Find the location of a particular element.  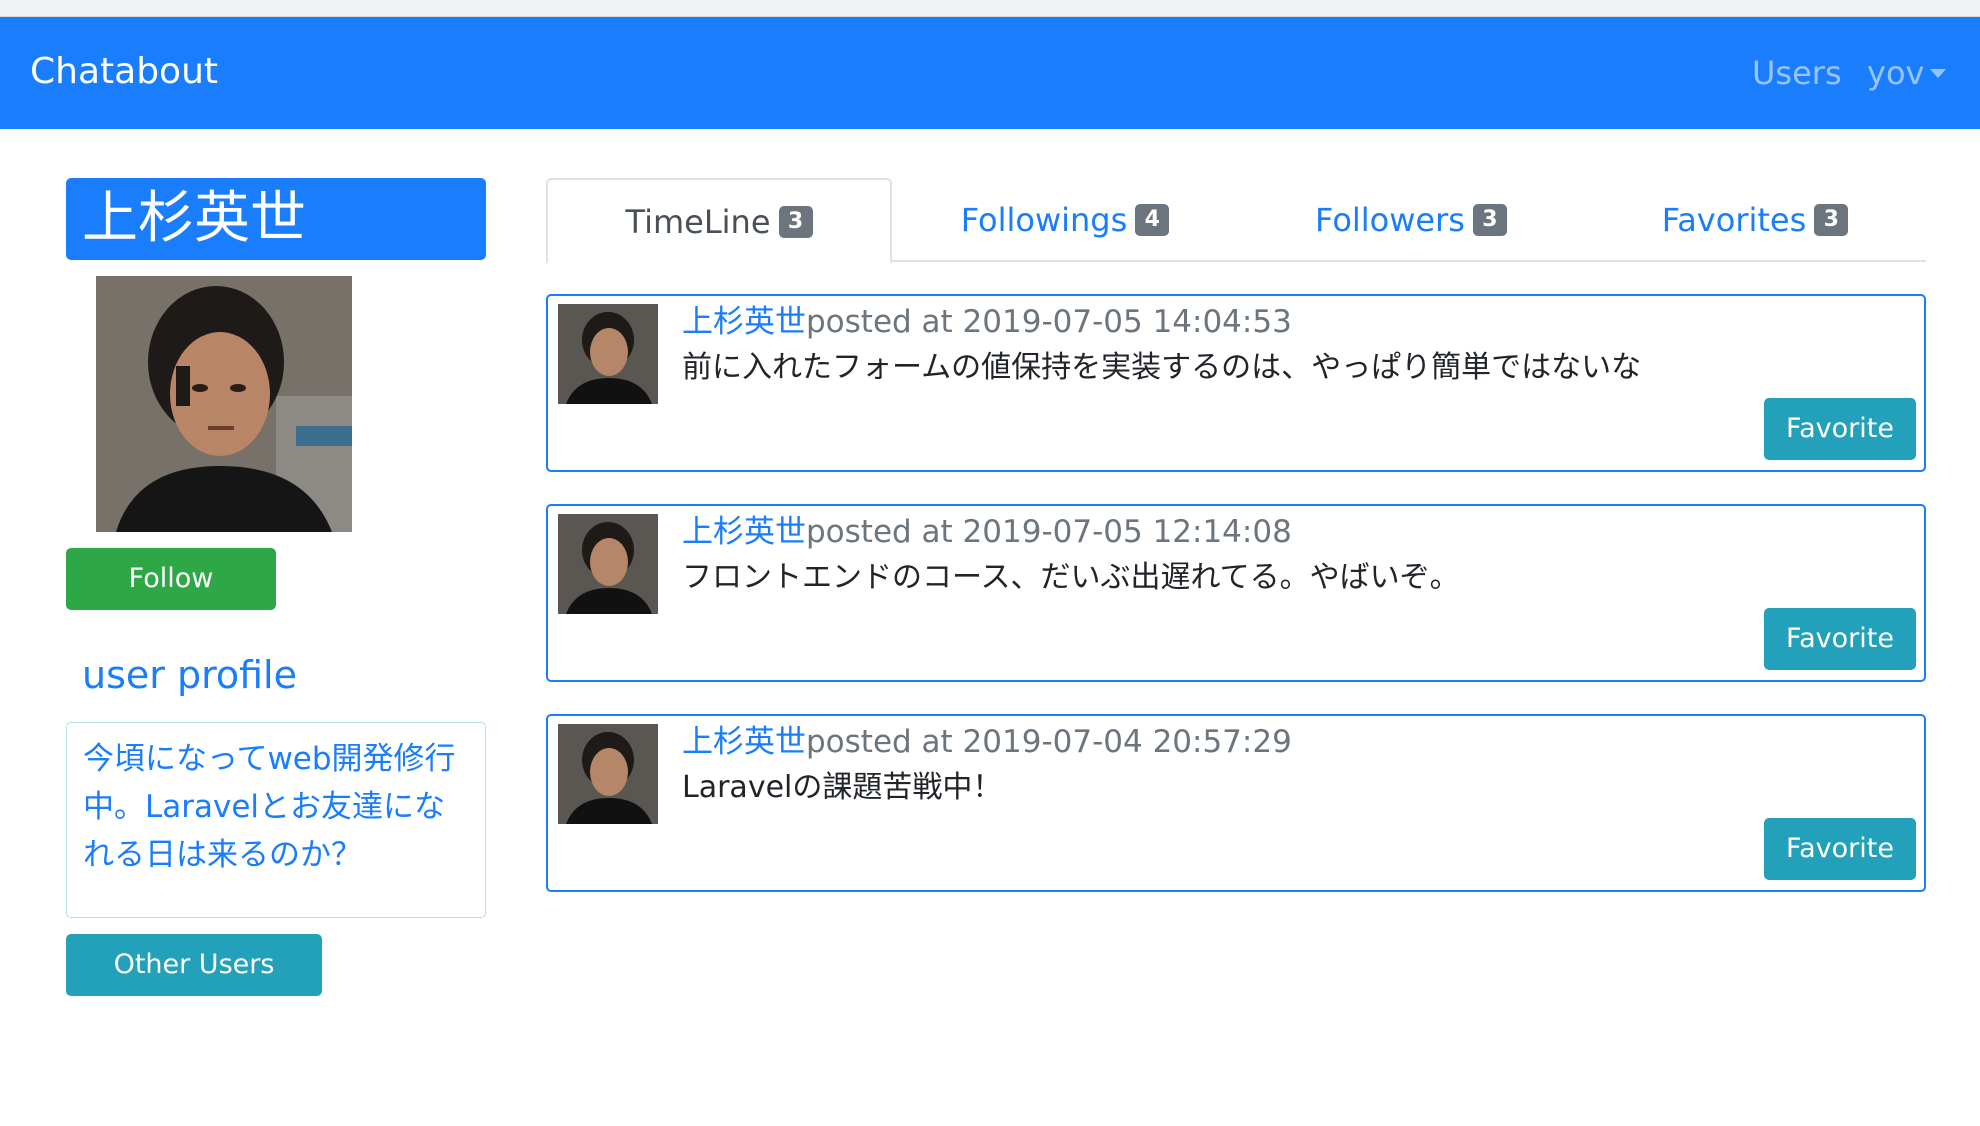

post-content: Laravelの課題苦戦中！ is located at coordinates (842, 787).